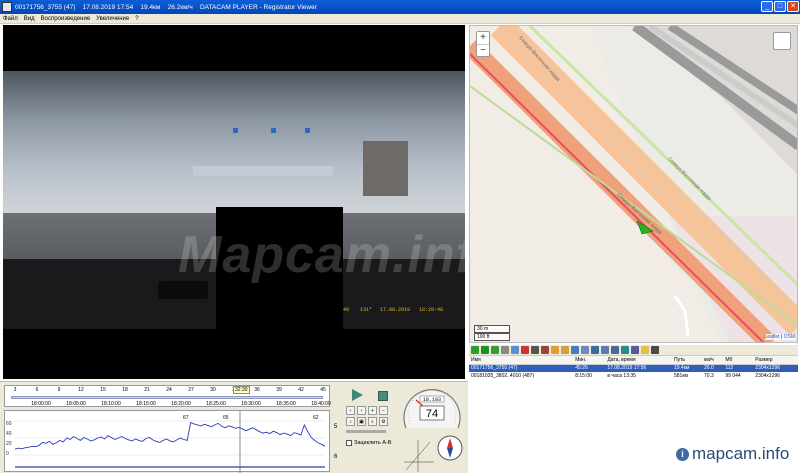 The image size is (800, 473). I want to click on close-button: ✕, so click(793, 6).